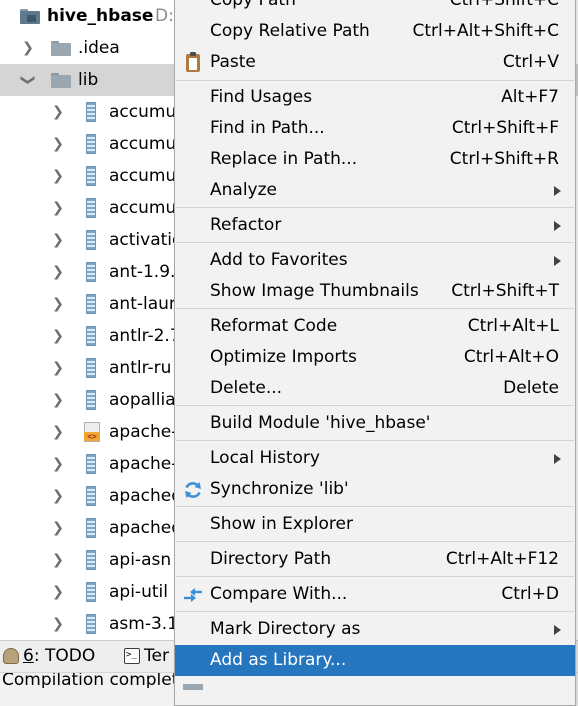 Image resolution: width=578 pixels, height=706 pixels. What do you see at coordinates (279, 489) in the screenshot?
I see `menu-item-label: Synchronize 'lib'` at bounding box center [279, 489].